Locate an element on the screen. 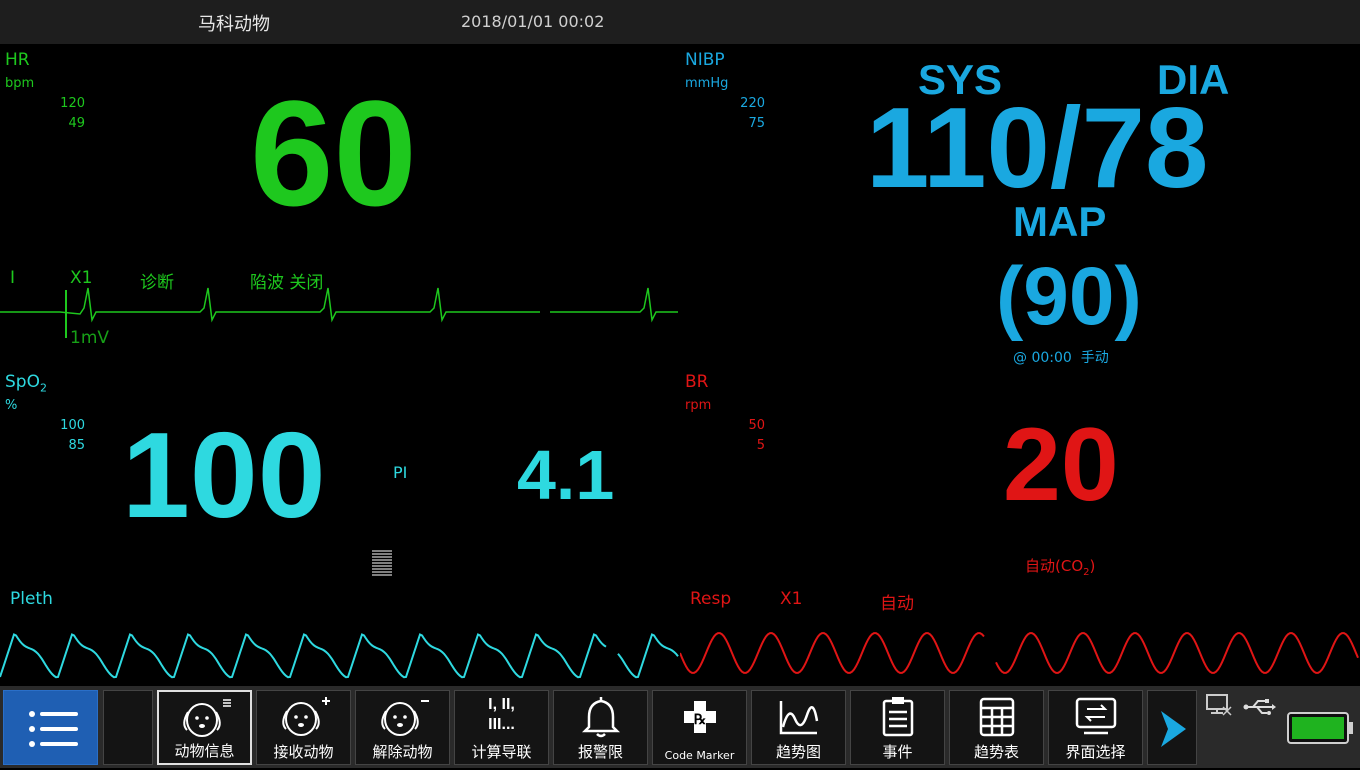 Image resolution: width=1360 pixels, height=770 pixels. br-value: 20 is located at coordinates (1061, 465).